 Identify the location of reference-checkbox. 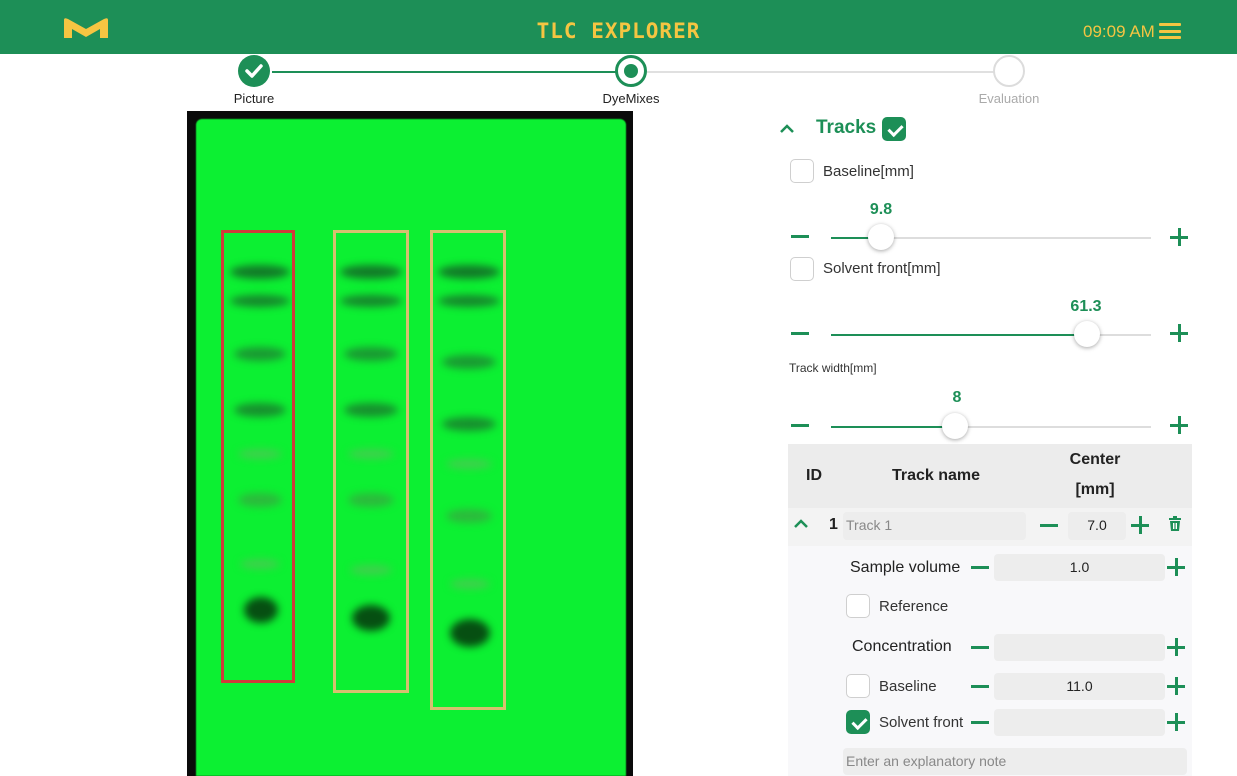
(858, 606).